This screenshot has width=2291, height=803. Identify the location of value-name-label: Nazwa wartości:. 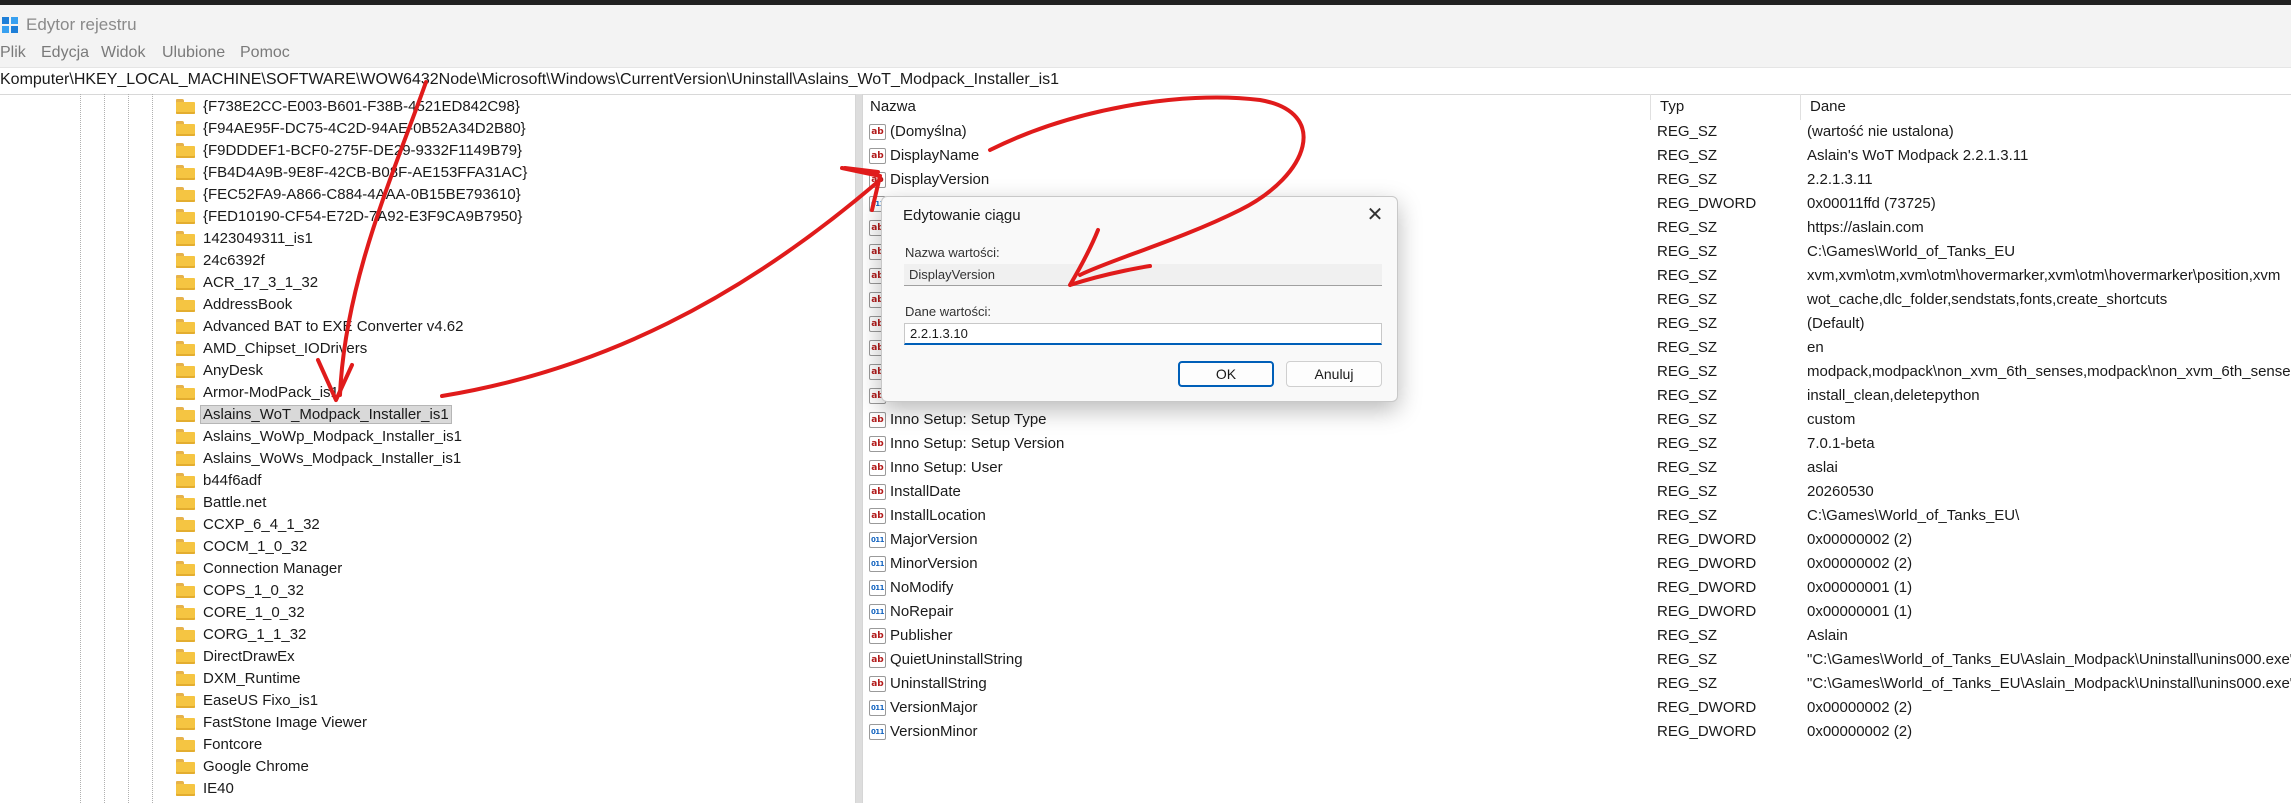
(952, 252).